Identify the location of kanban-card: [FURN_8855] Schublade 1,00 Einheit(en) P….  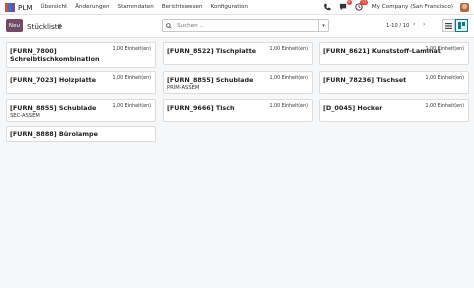
(238, 82).